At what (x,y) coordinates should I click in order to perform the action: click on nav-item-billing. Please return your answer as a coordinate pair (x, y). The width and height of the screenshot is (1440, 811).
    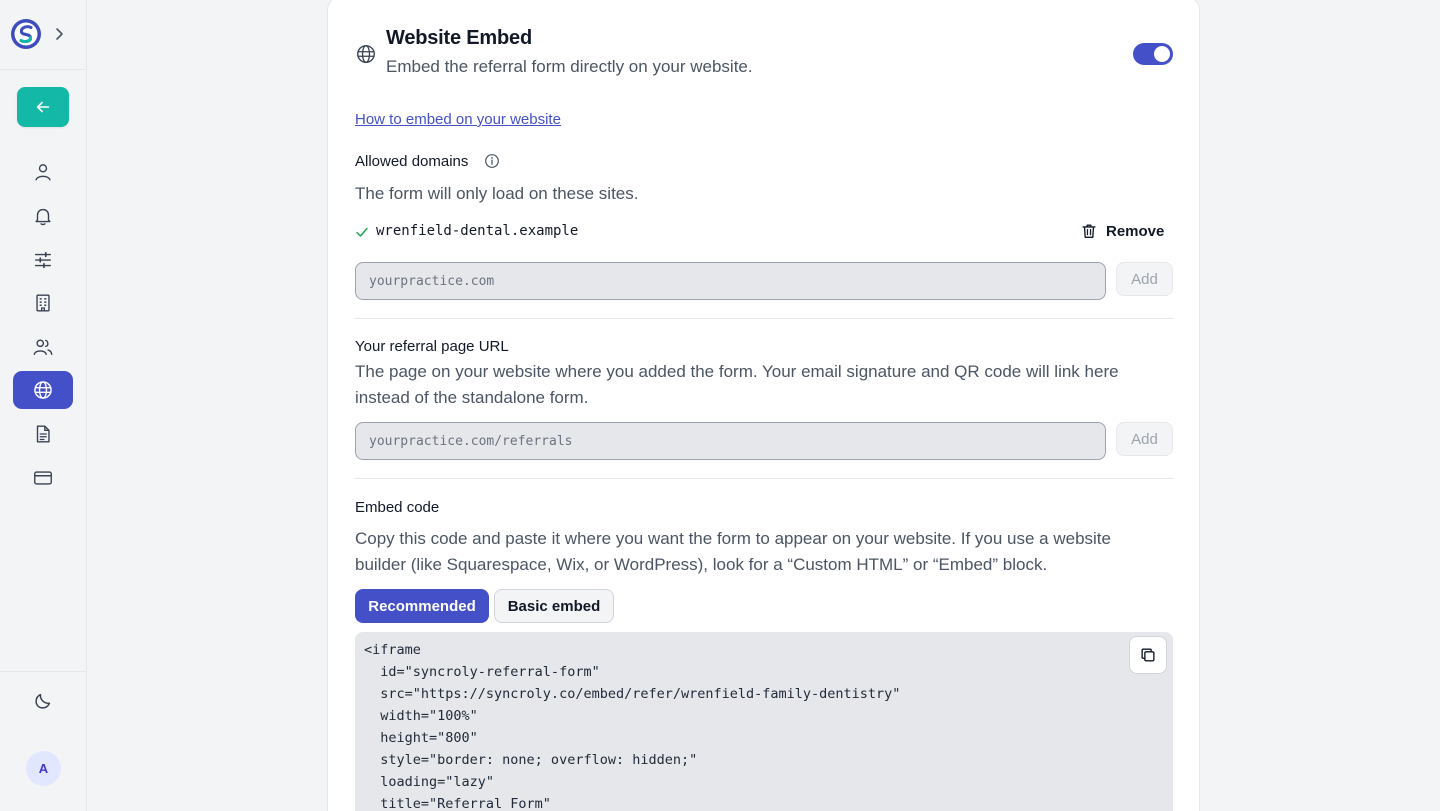
    Looking at the image, I should click on (43, 478).